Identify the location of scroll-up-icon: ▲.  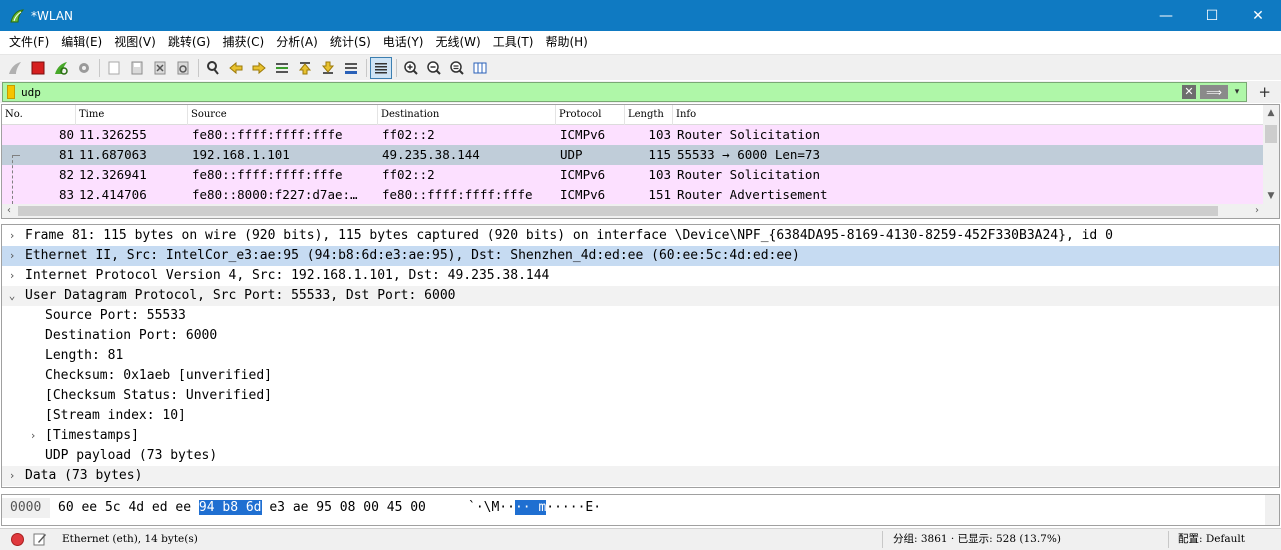
(1271, 113).